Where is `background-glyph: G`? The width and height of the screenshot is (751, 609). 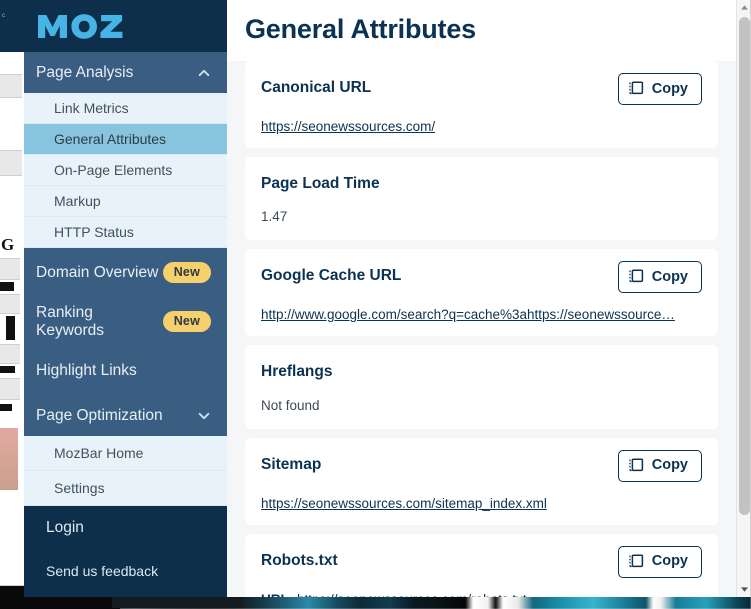
background-glyph: G is located at coordinates (8, 244).